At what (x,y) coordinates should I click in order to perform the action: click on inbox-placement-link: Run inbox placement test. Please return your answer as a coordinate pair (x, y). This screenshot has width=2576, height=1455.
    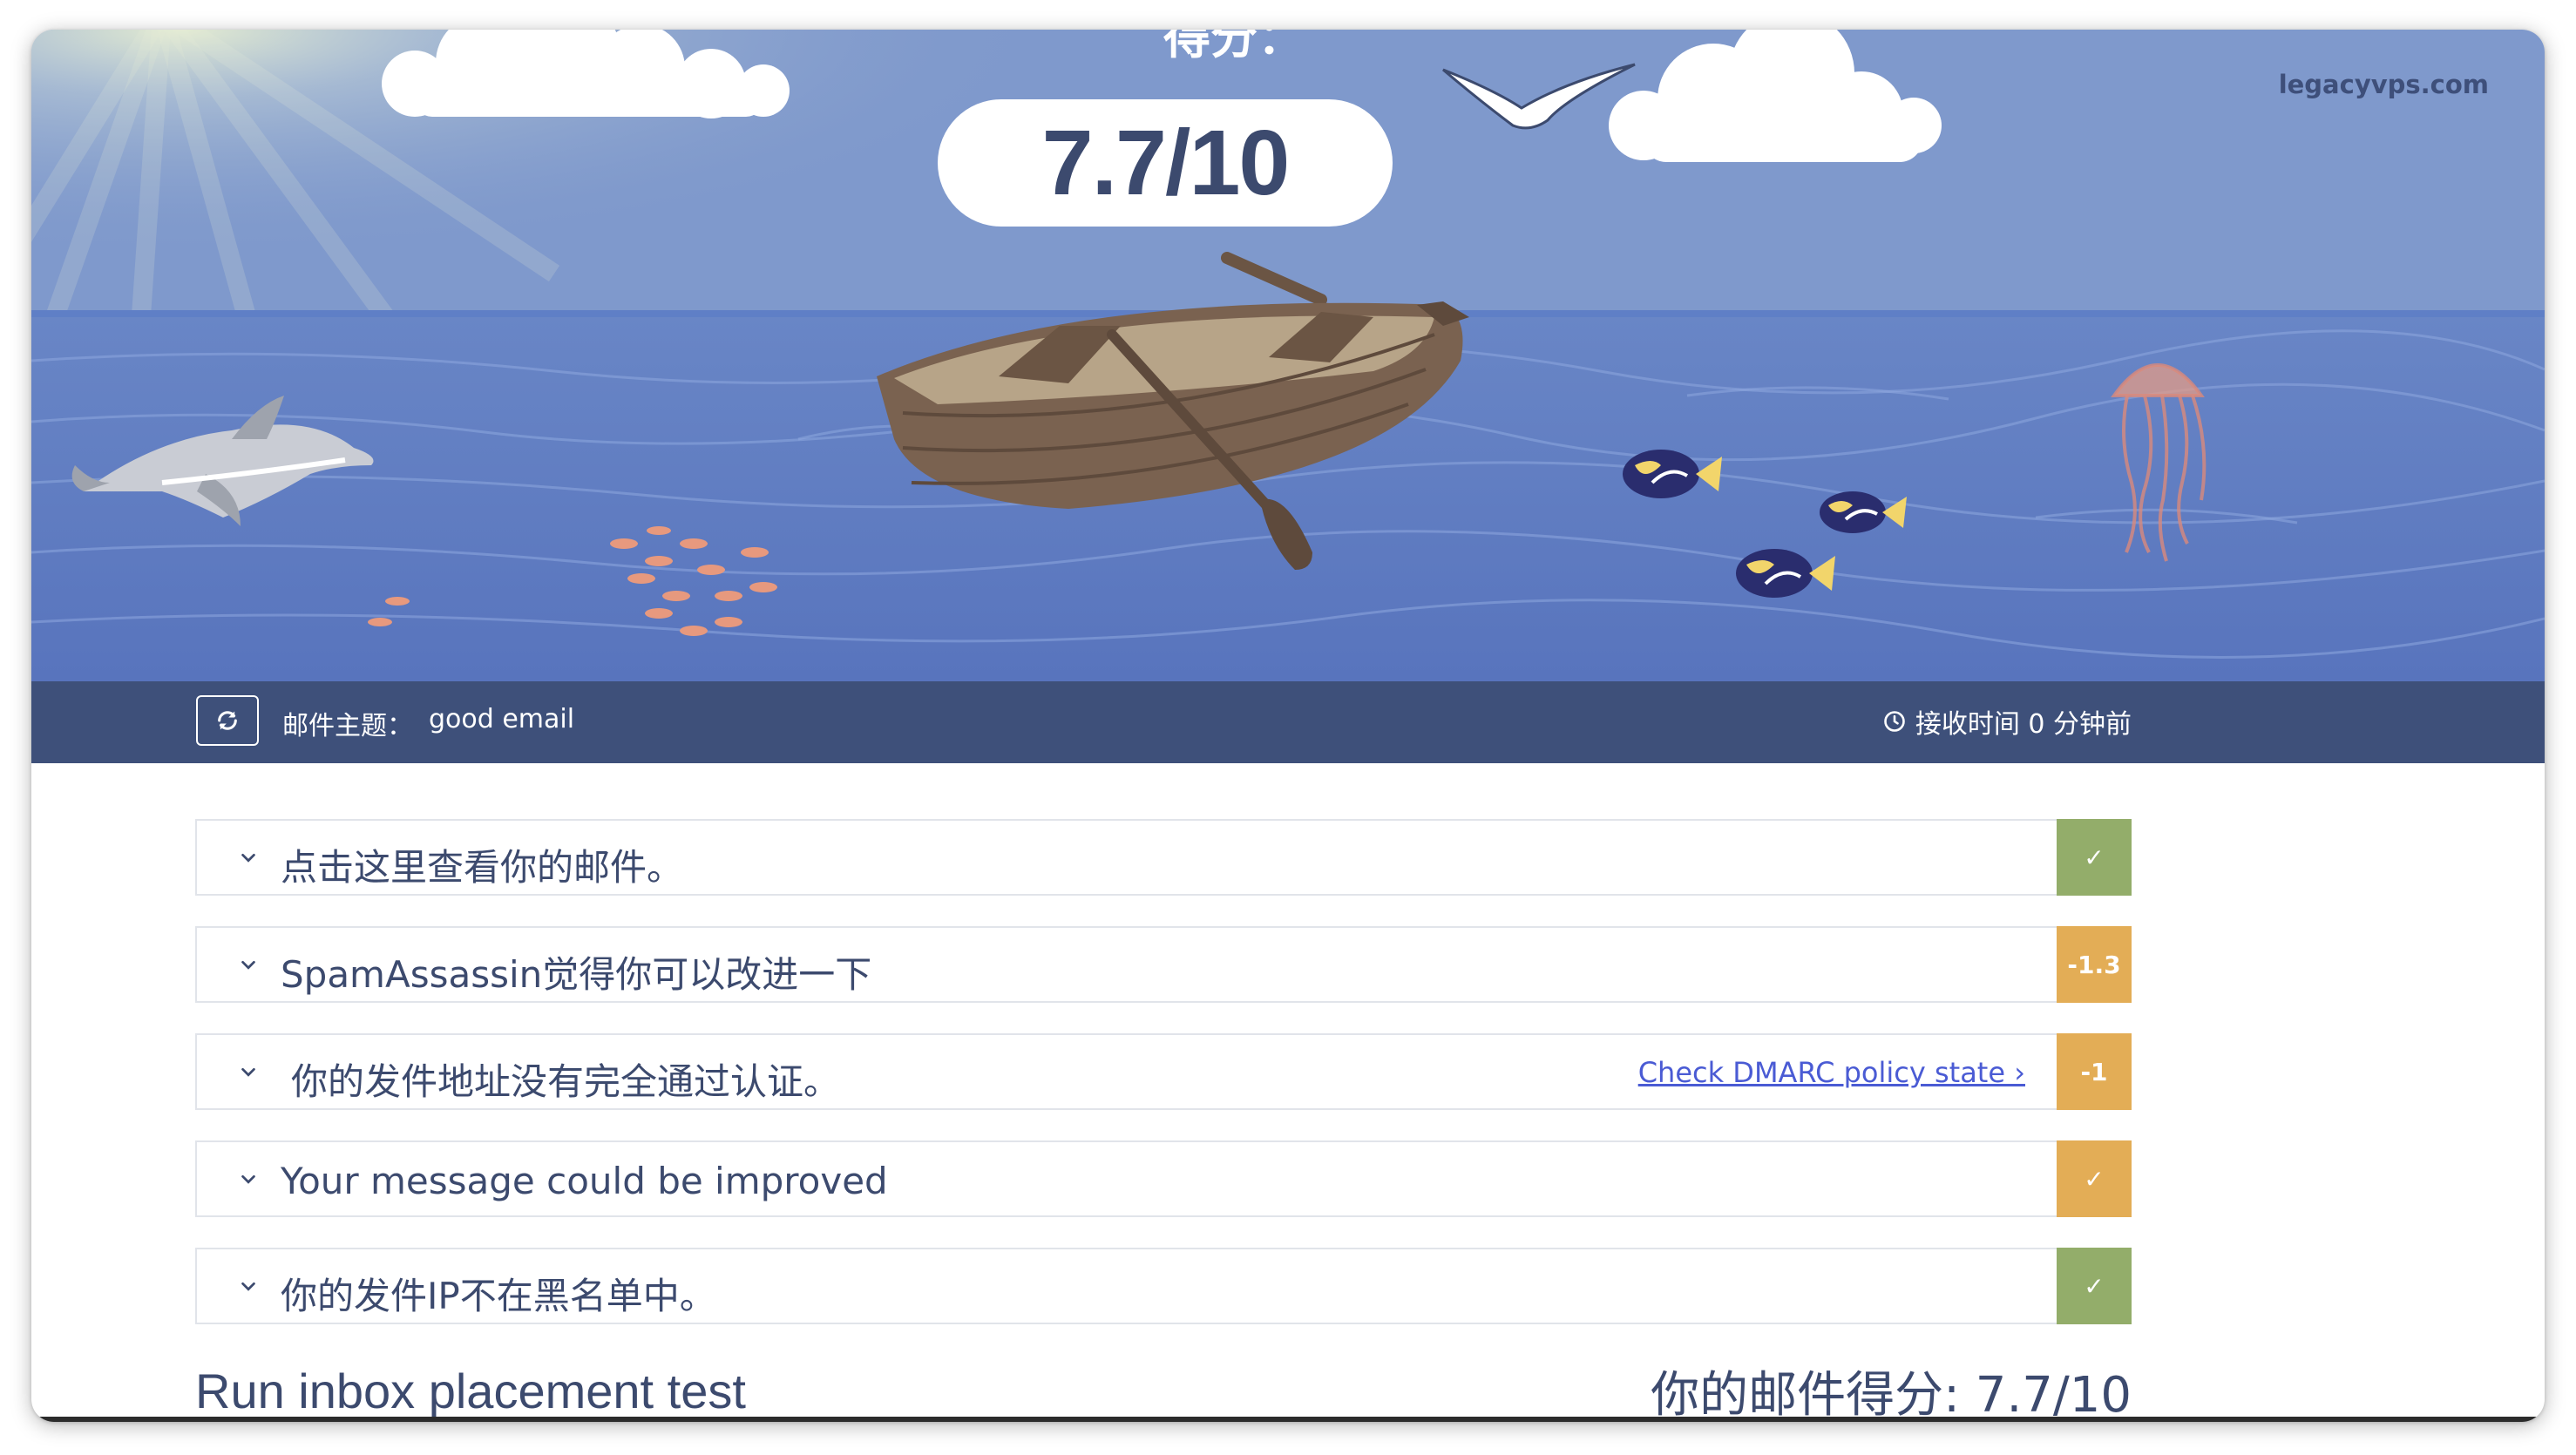
    Looking at the image, I should click on (471, 1391).